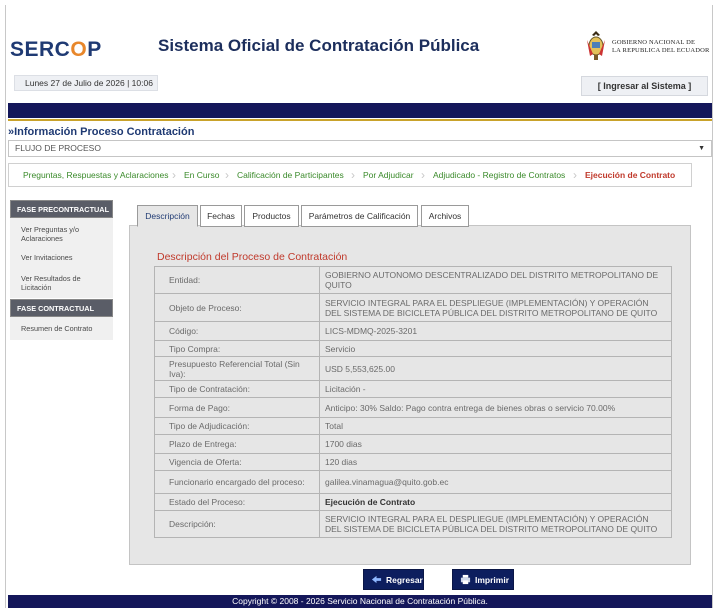 This screenshot has width=720, height=616. I want to click on sidebar-head-precontractual: FASE PRECONTRACTUAL, so click(61, 209).